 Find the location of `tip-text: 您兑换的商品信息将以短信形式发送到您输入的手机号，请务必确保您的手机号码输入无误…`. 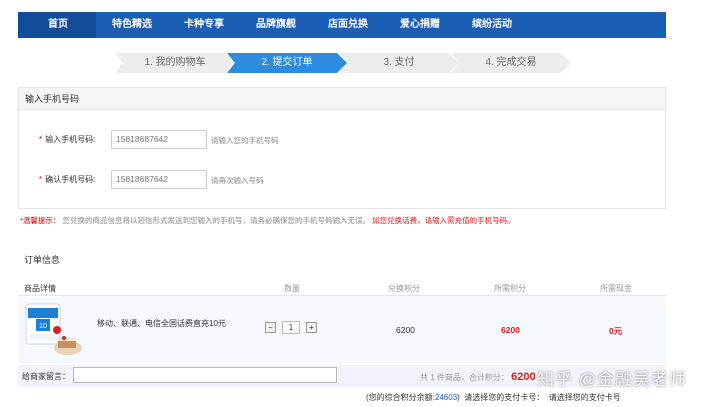

tip-text: 您兑换的商品信息将以短信形式发送到您输入的手机号，请务必确保您的手机号码输入无误… is located at coordinates (216, 220).